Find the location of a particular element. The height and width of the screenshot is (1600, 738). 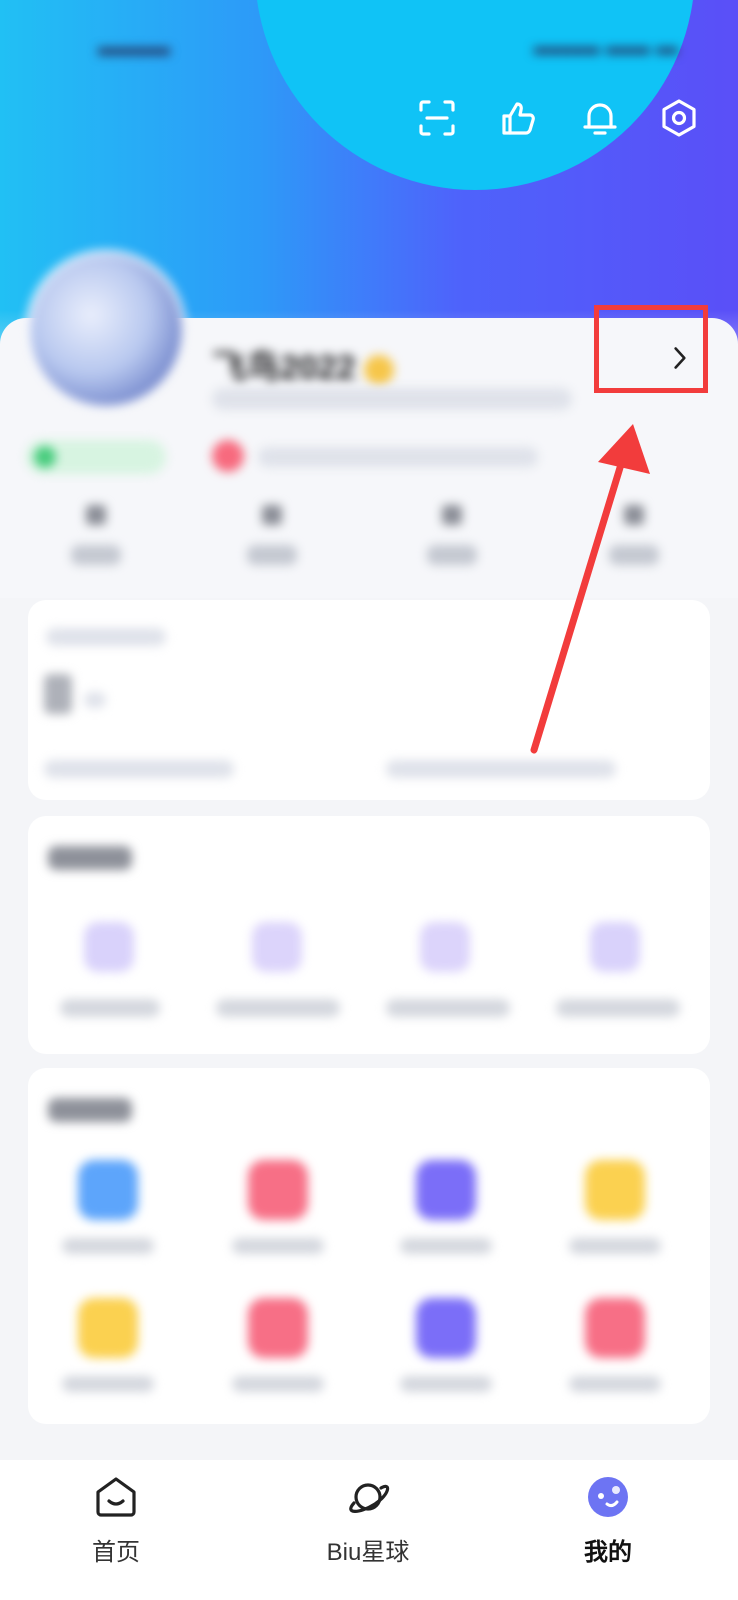

bottom-nav: 首页 Biu星球 我的 is located at coordinates (369, 1530).